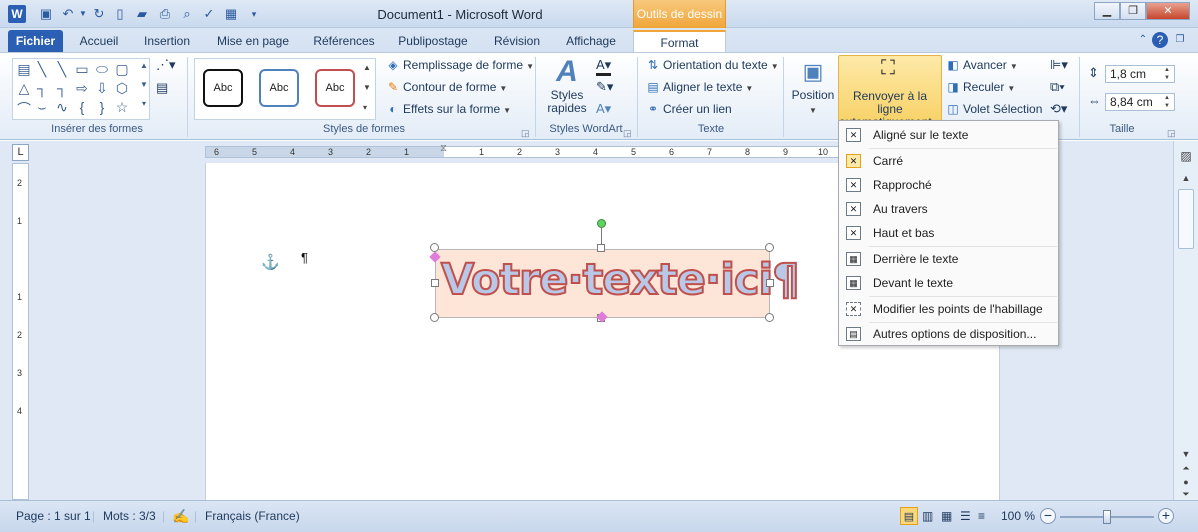 This screenshot has width=1198, height=532. What do you see at coordinates (446, 88) in the screenshot?
I see `contour-button: ✎ Contour de forme ▼` at bounding box center [446, 88].